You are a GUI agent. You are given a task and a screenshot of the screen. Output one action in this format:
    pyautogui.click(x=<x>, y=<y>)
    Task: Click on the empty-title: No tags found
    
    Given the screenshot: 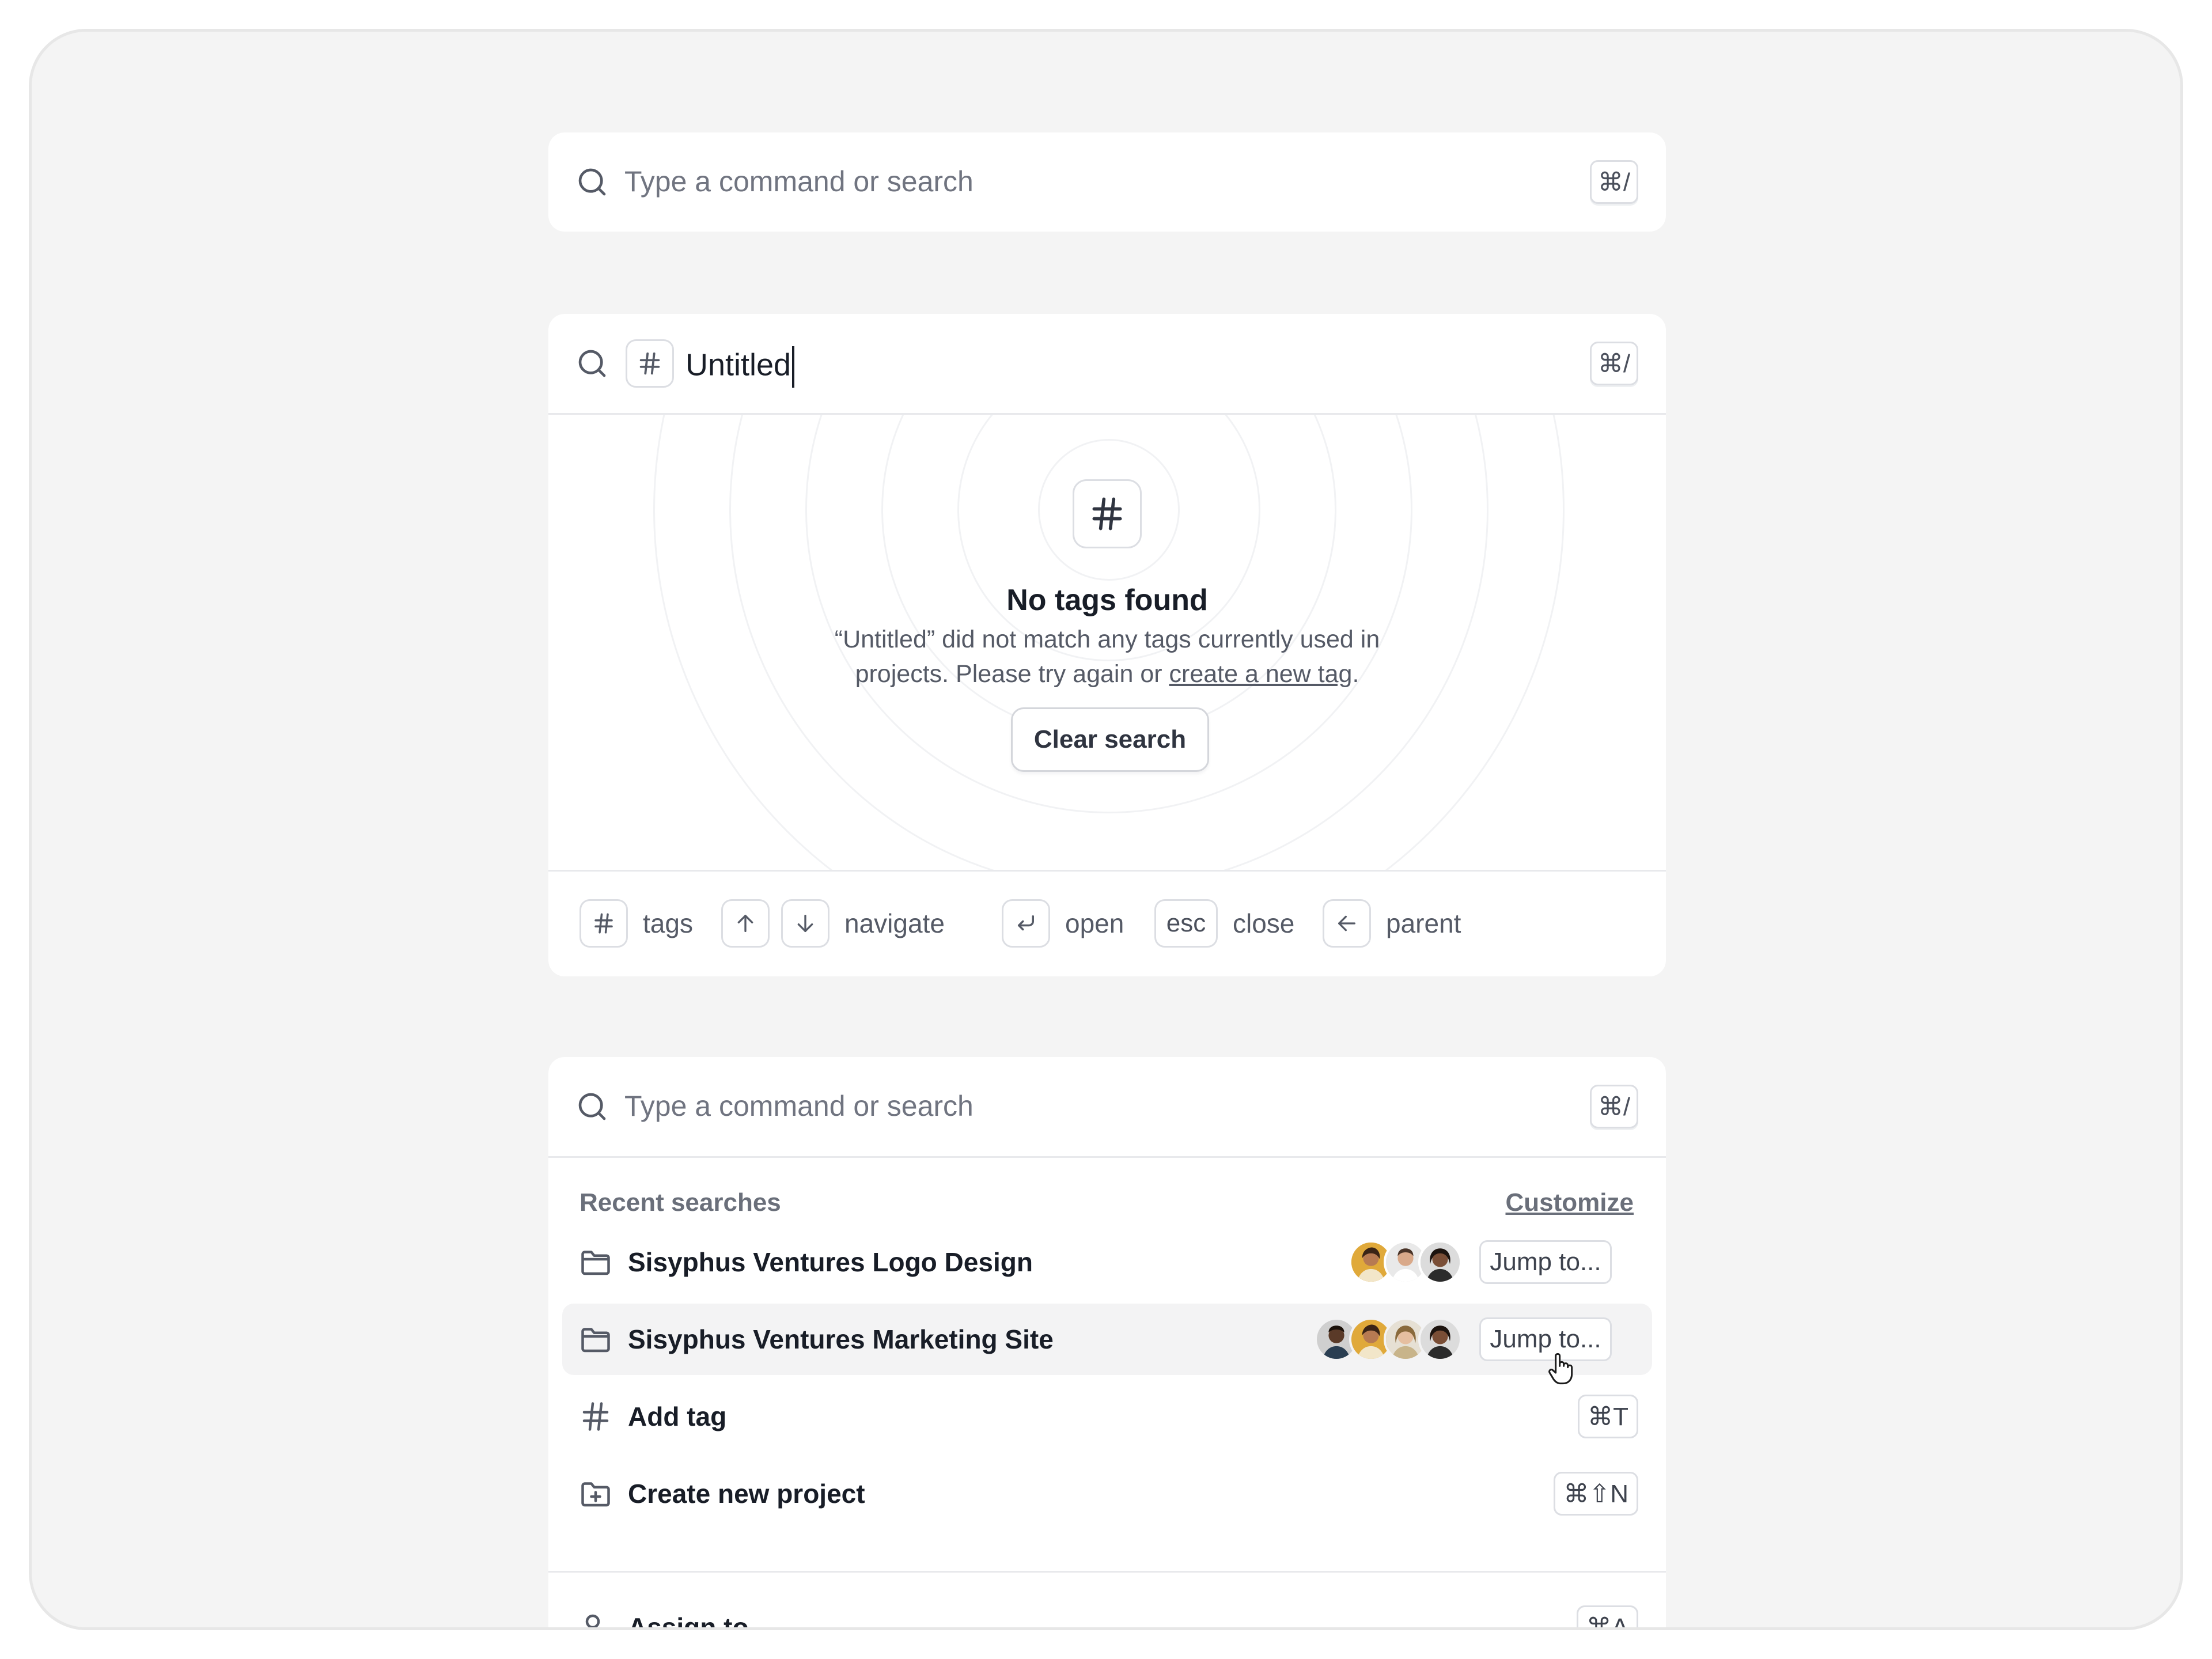 What is the action you would take?
    pyautogui.click(x=1107, y=600)
    